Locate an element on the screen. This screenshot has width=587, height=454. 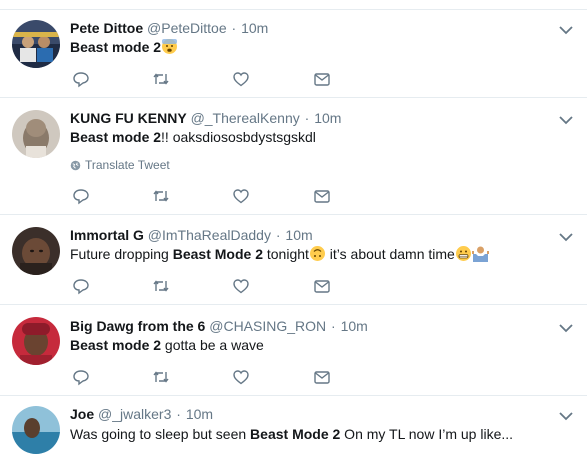
person-shrugging-emoji is located at coordinates (480, 256).